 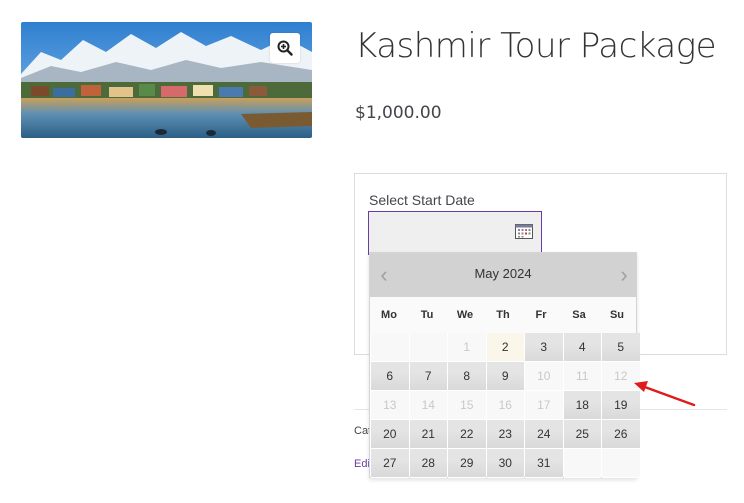 I want to click on datepicker-header: ‹ May 2024 ›, so click(x=503, y=275).